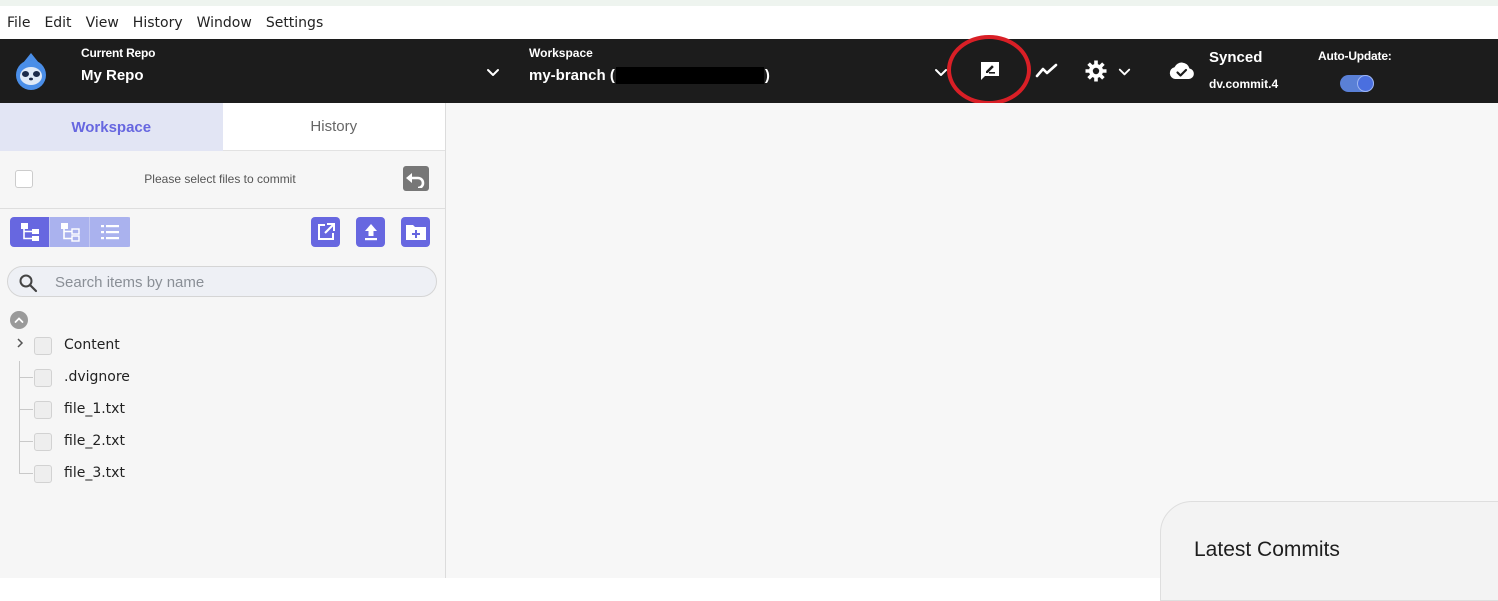 The height and width of the screenshot is (601, 1498). I want to click on tree-item-file: .dvignore, so click(222, 377).